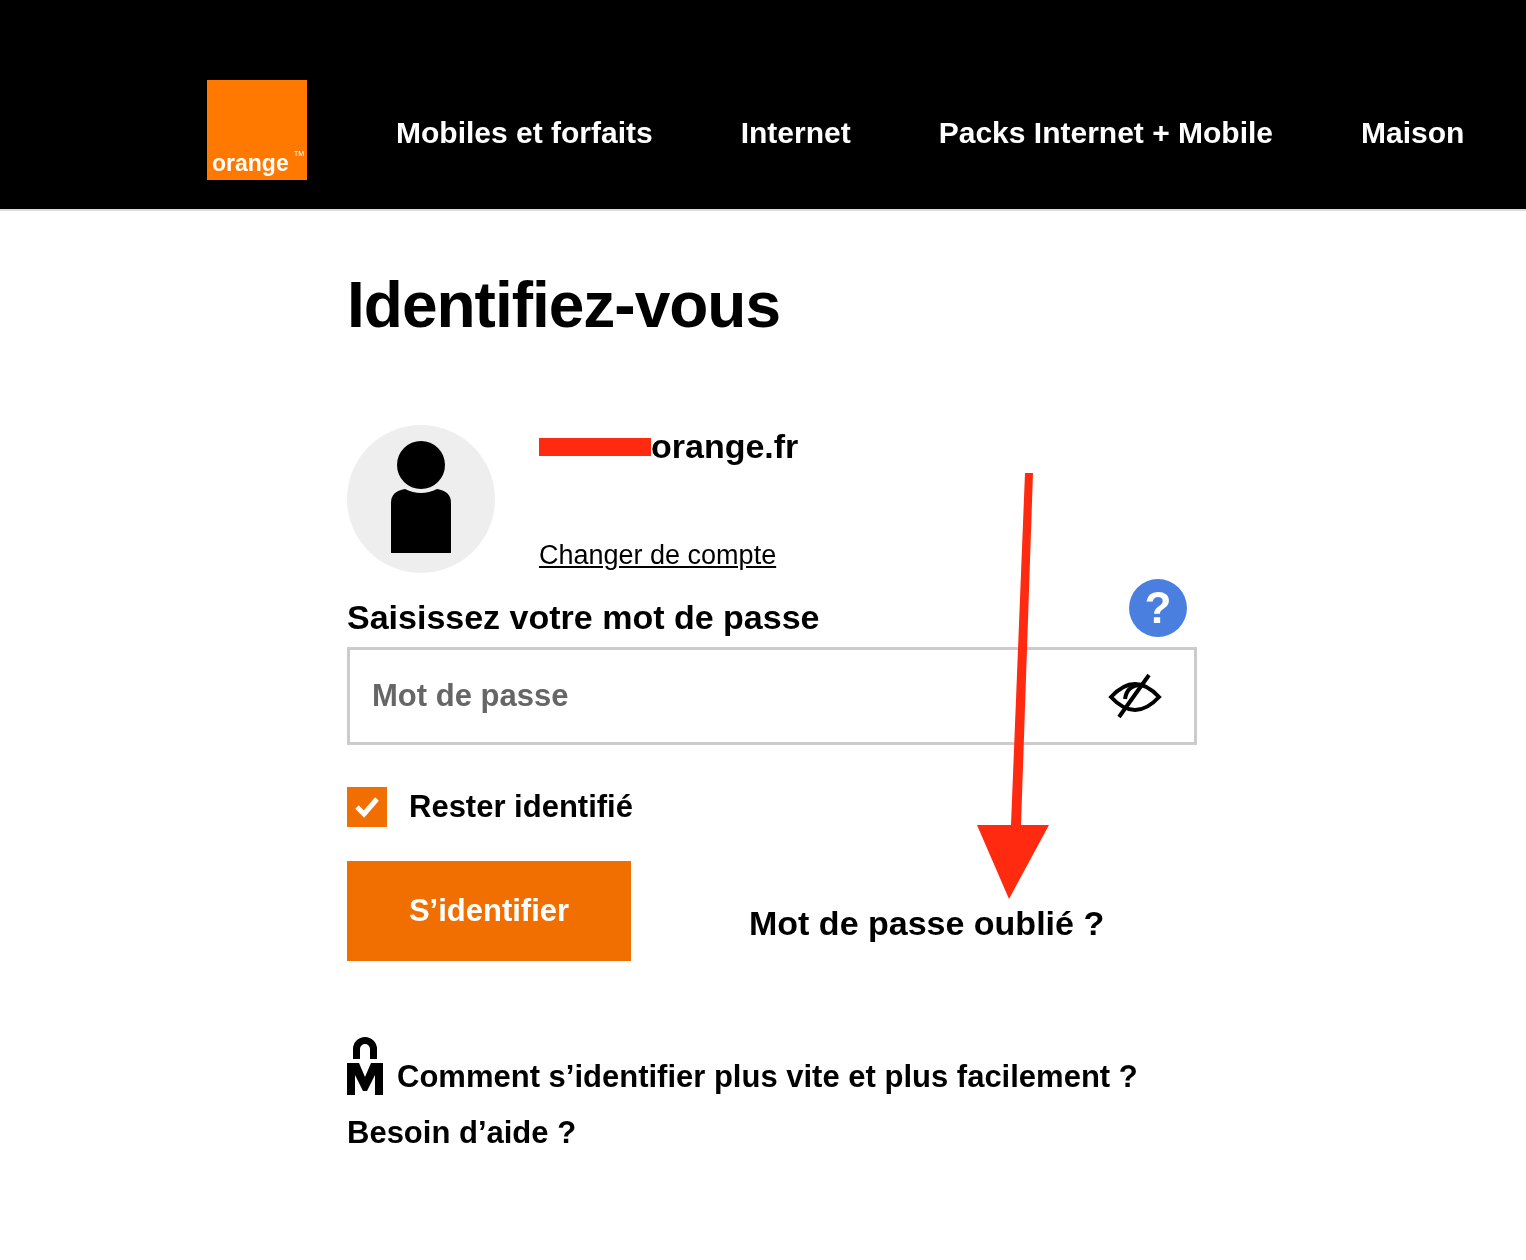  What do you see at coordinates (462, 1133) in the screenshot?
I see `help-link: Besoin d’aide ?` at bounding box center [462, 1133].